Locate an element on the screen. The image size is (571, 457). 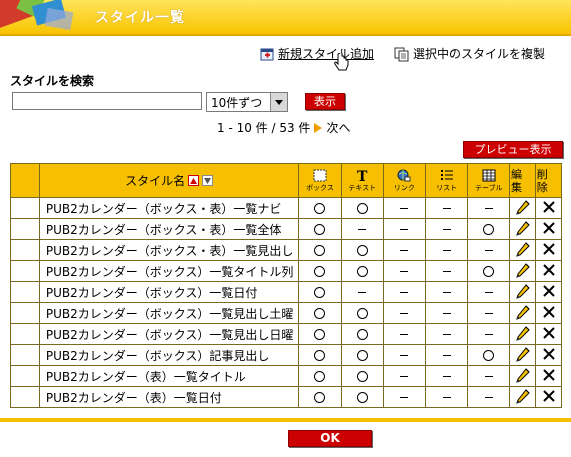
header-table: テーブル is located at coordinates (489, 180).